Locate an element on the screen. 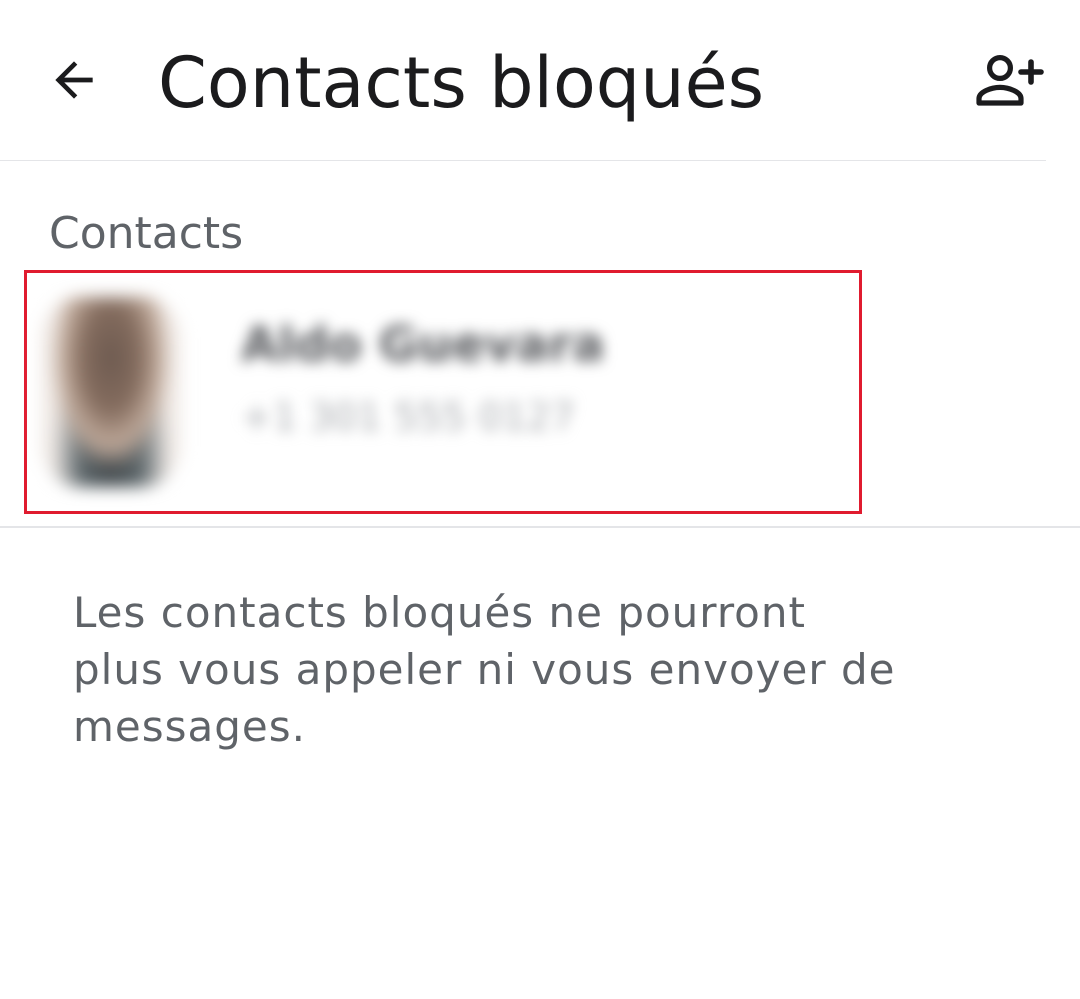 This screenshot has height=999, width=1080. info-text-line: Les contacts bloqués ne pourront is located at coordinates (439, 612).